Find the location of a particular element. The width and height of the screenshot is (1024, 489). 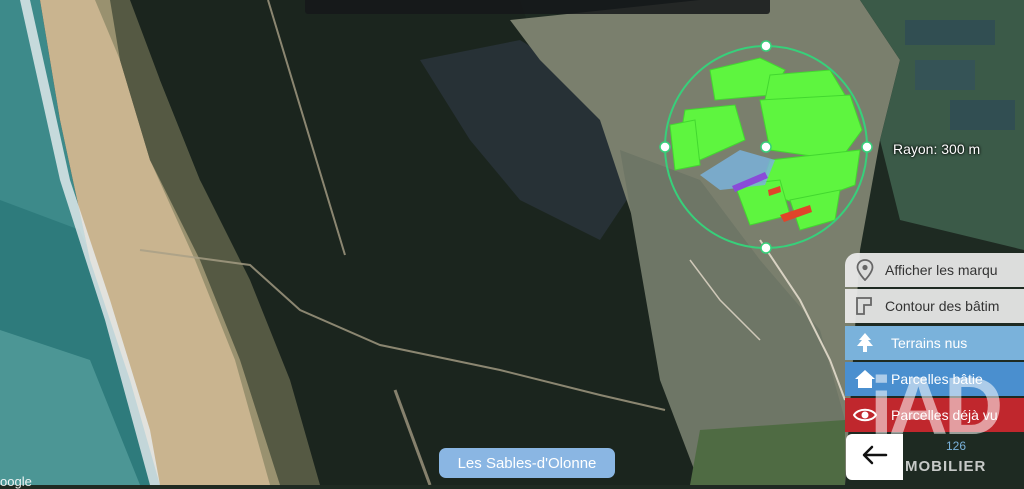

radius-handle-top is located at coordinates (766, 46).